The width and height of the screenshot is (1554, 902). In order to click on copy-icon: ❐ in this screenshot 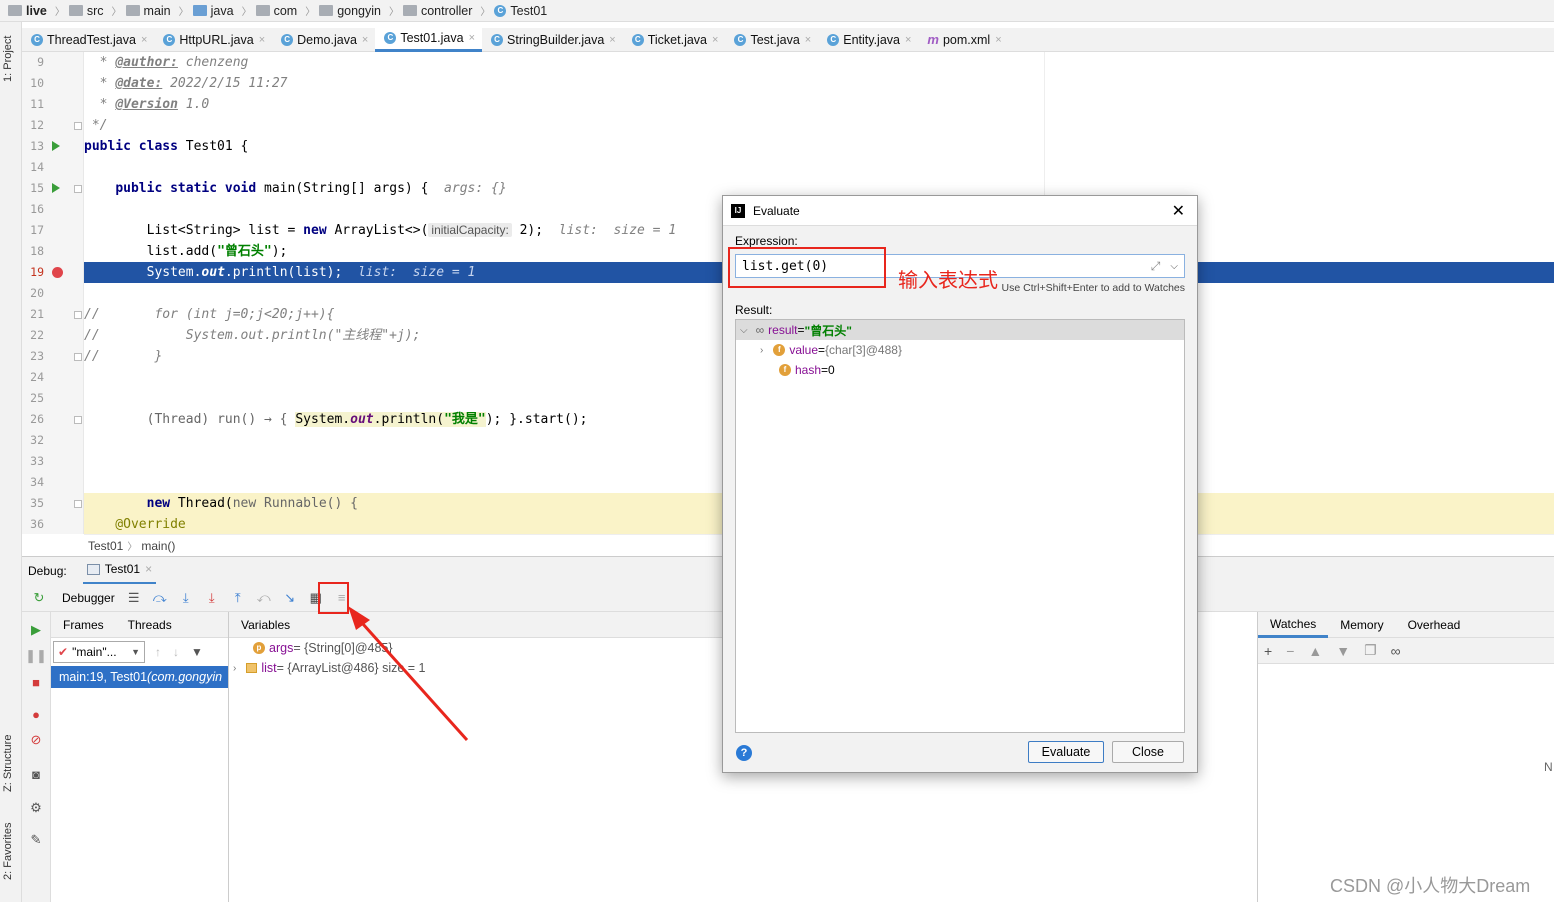, I will do `click(1370, 650)`.